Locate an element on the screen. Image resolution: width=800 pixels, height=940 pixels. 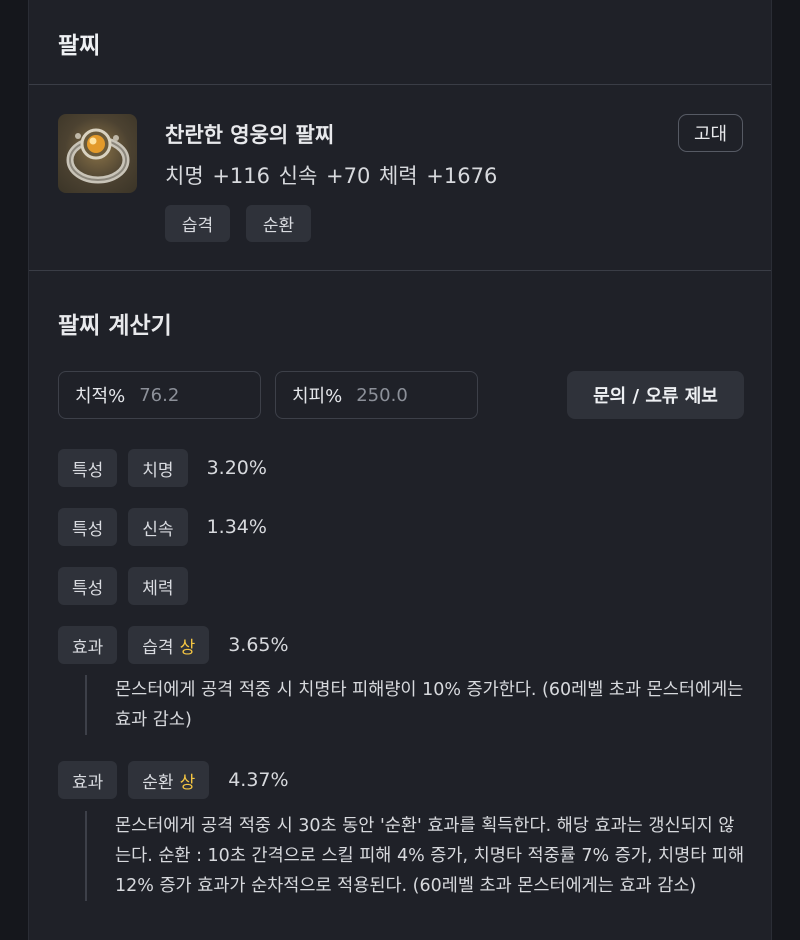
report-button: 문의 / 오류 제보 is located at coordinates (655, 395).